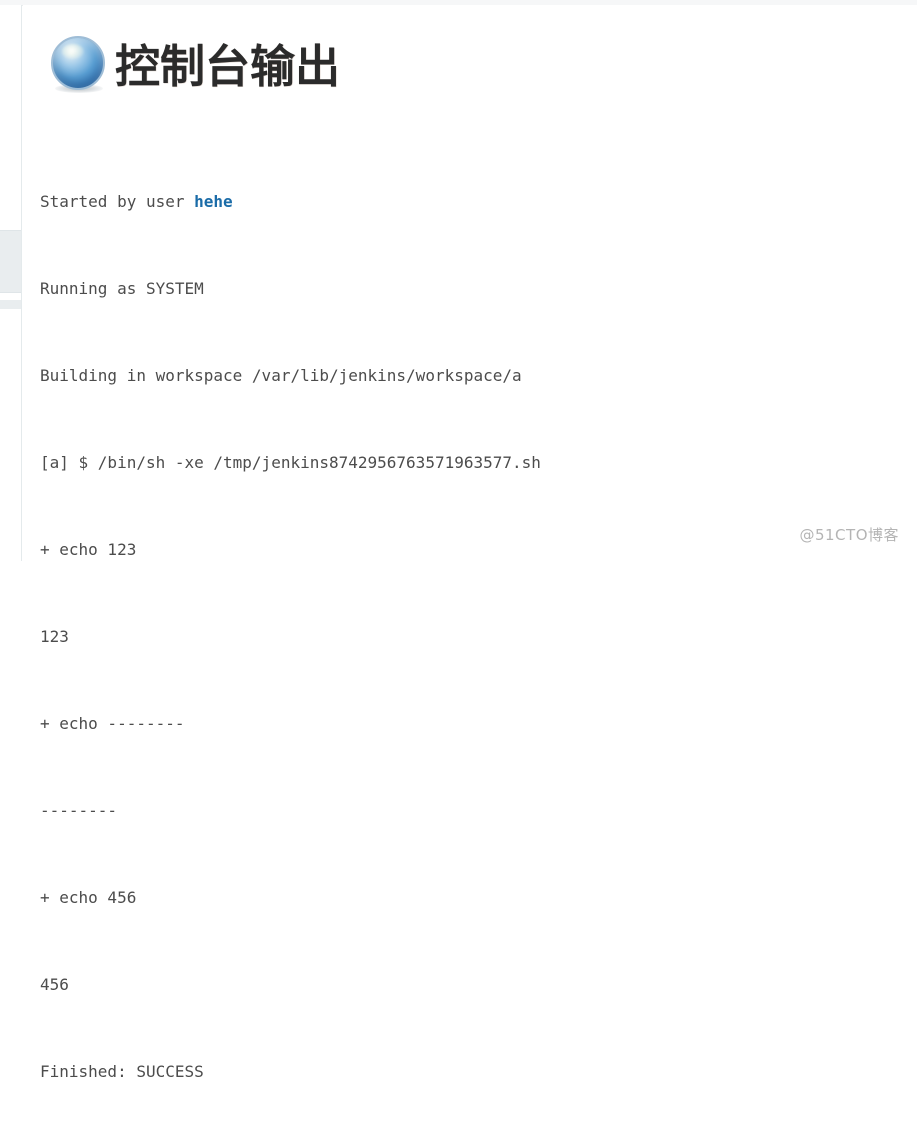  What do you see at coordinates (290, 201) in the screenshot?
I see `console-line-started-by-user: Started by user hehe` at bounding box center [290, 201].